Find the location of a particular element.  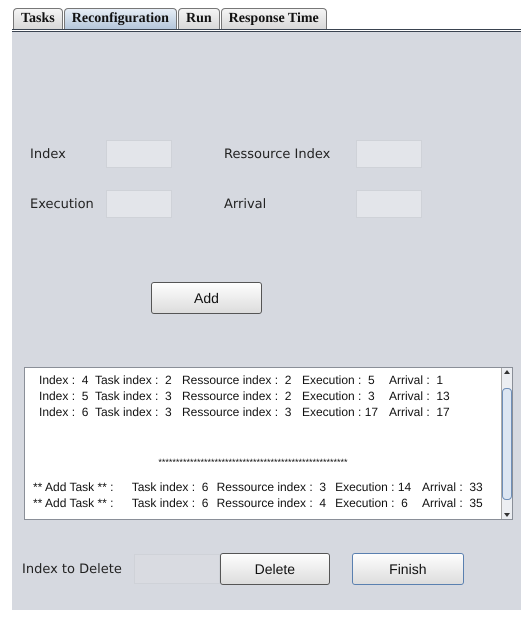

log-text: Arrival : 35 is located at coordinates (452, 503).